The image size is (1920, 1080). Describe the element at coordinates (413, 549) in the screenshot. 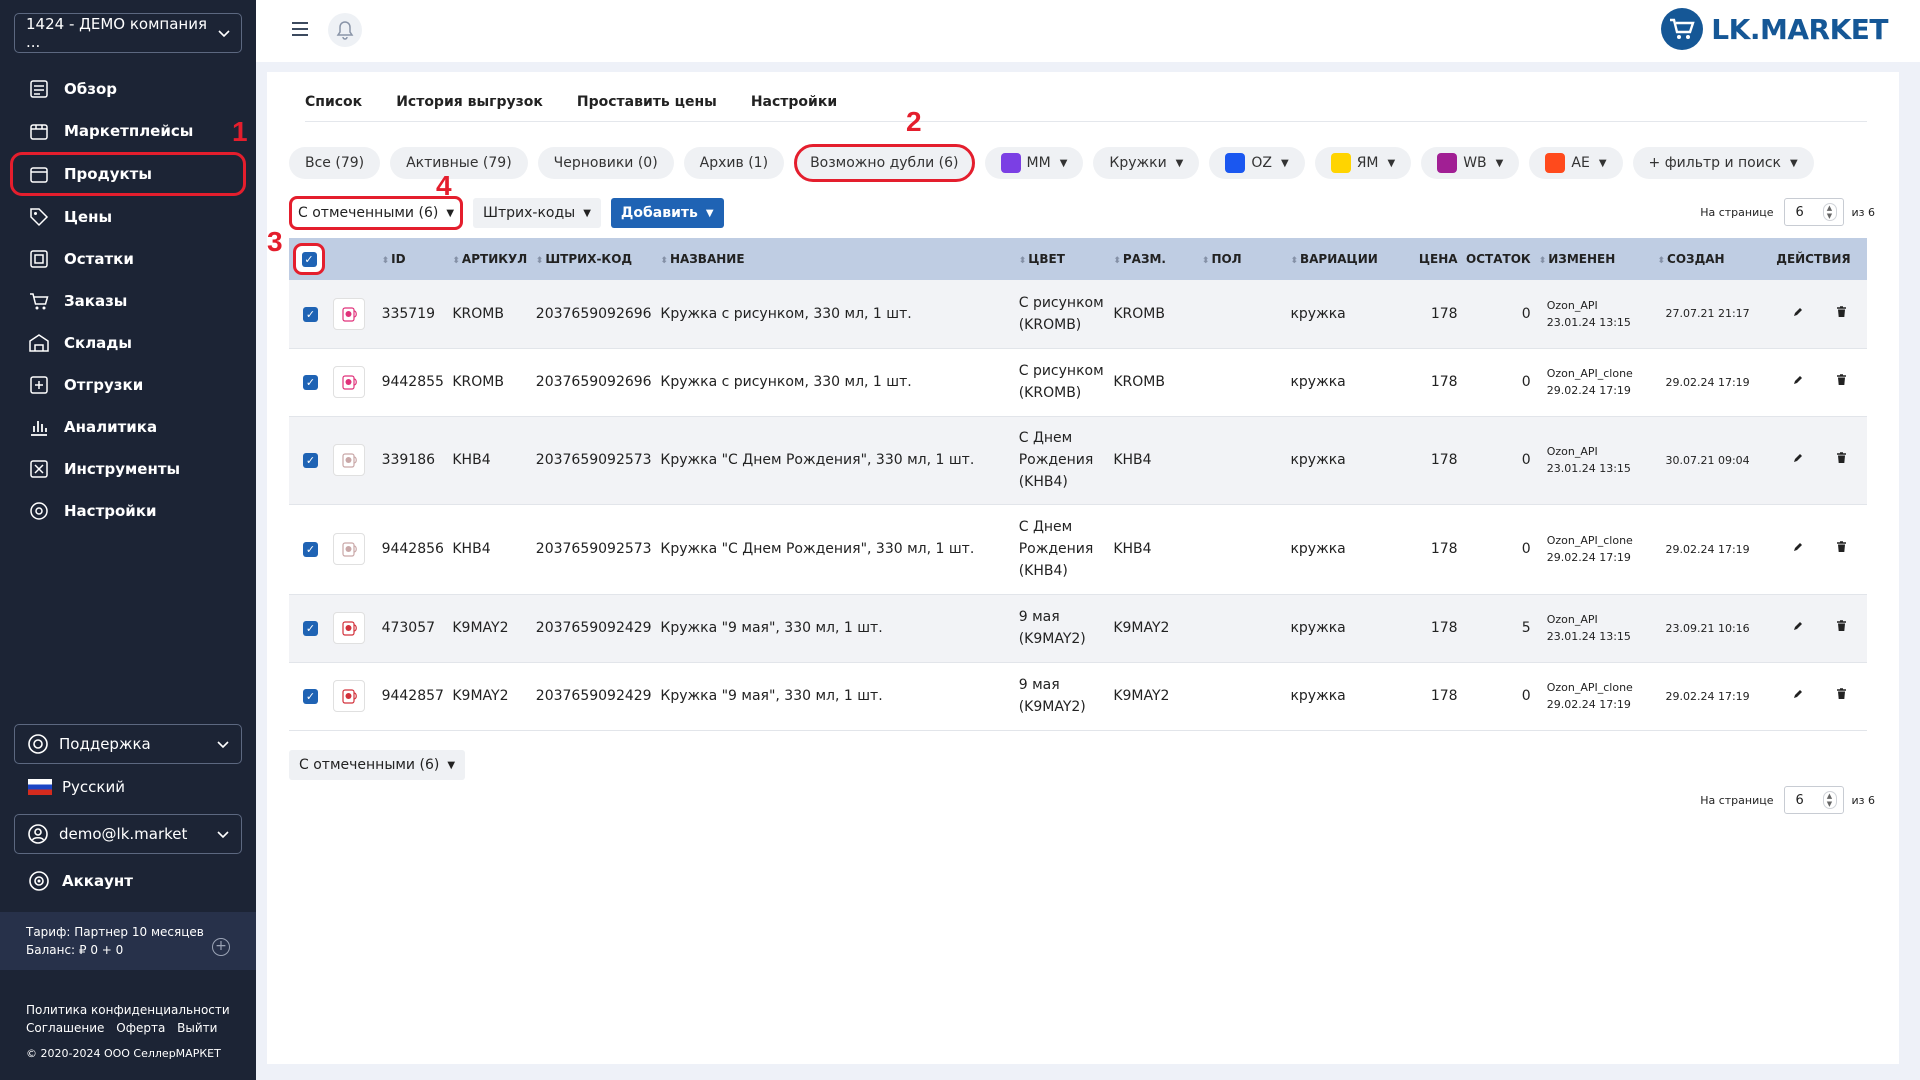

I see `cell-id: 9442856` at that location.